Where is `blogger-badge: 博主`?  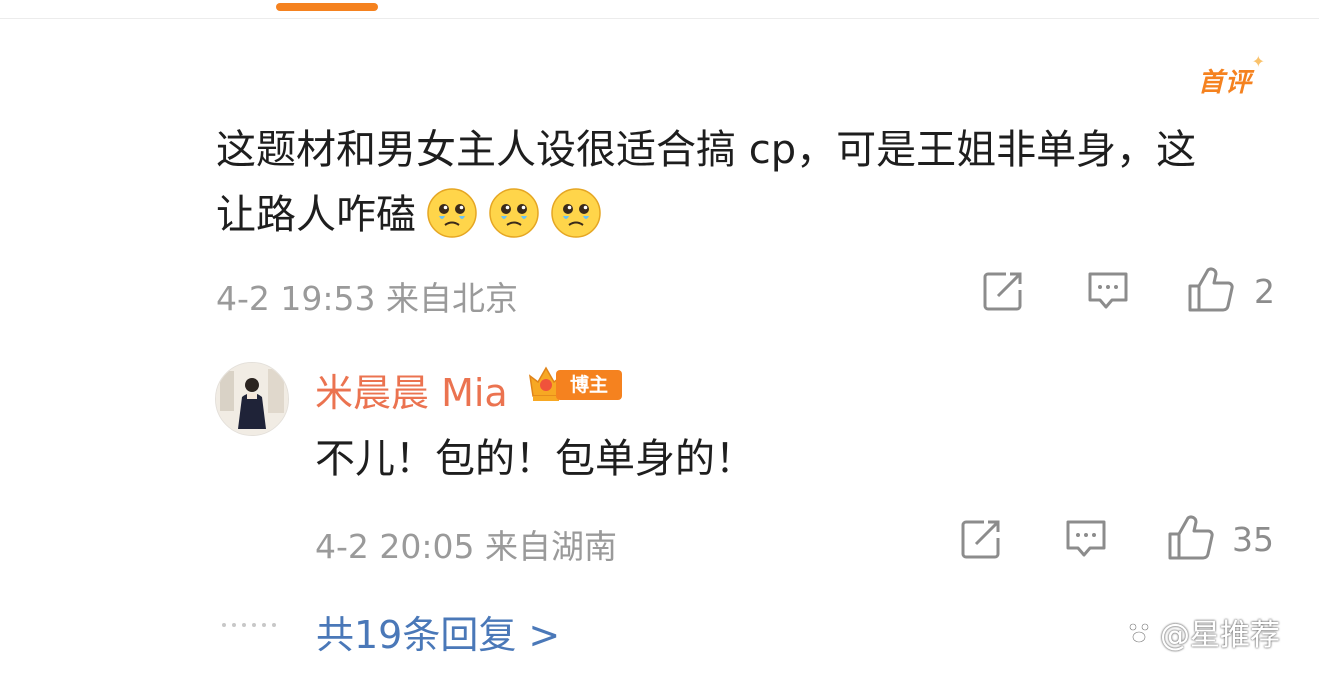 blogger-badge: 博主 is located at coordinates (576, 384).